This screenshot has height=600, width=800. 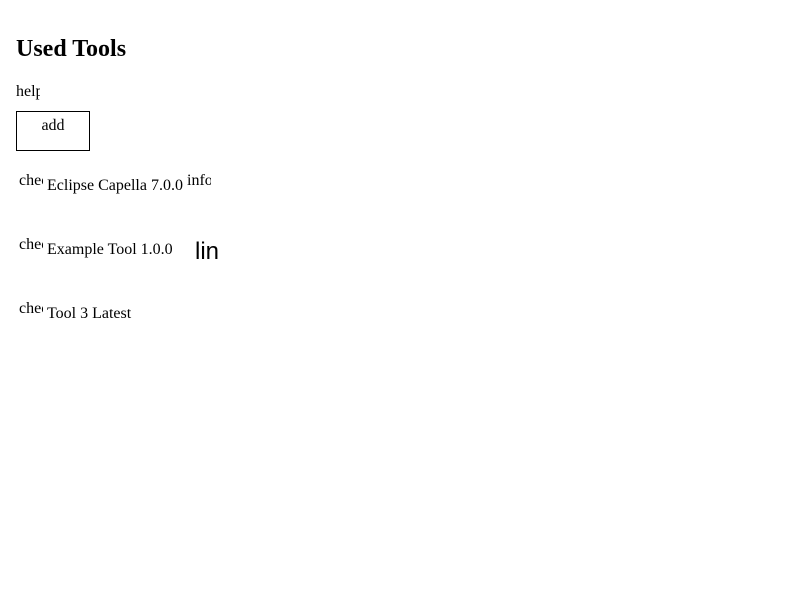 What do you see at coordinates (89, 313) in the screenshot?
I see `tool-name: Tool 3 Latest` at bounding box center [89, 313].